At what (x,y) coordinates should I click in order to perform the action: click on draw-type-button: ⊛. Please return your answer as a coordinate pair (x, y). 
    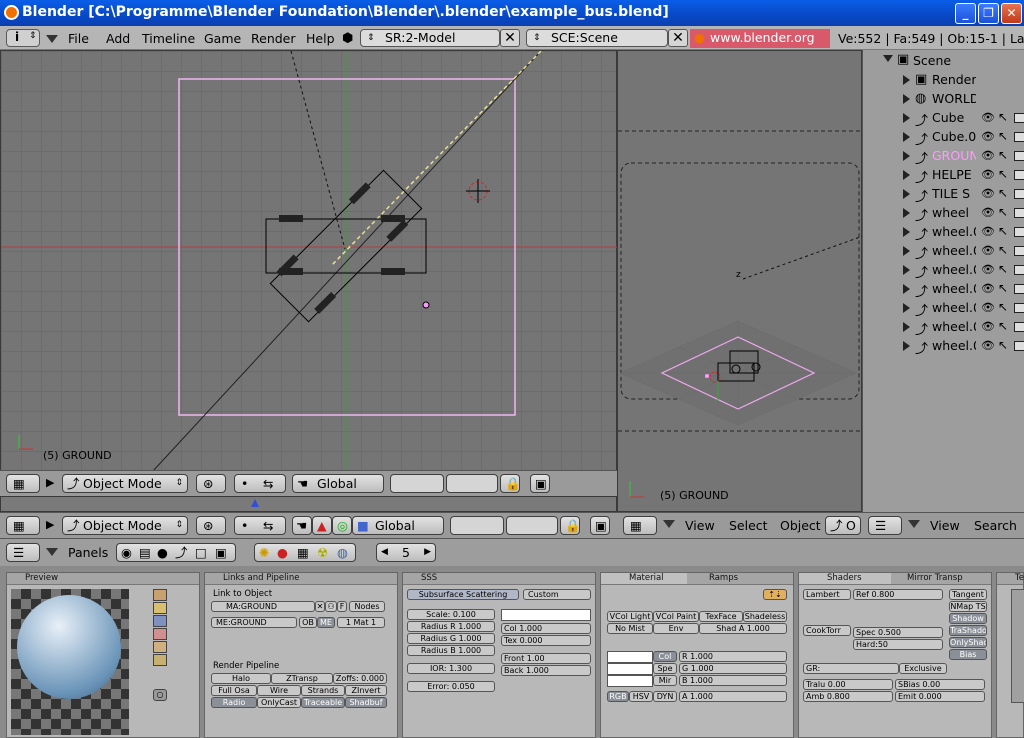
    Looking at the image, I should click on (211, 483).